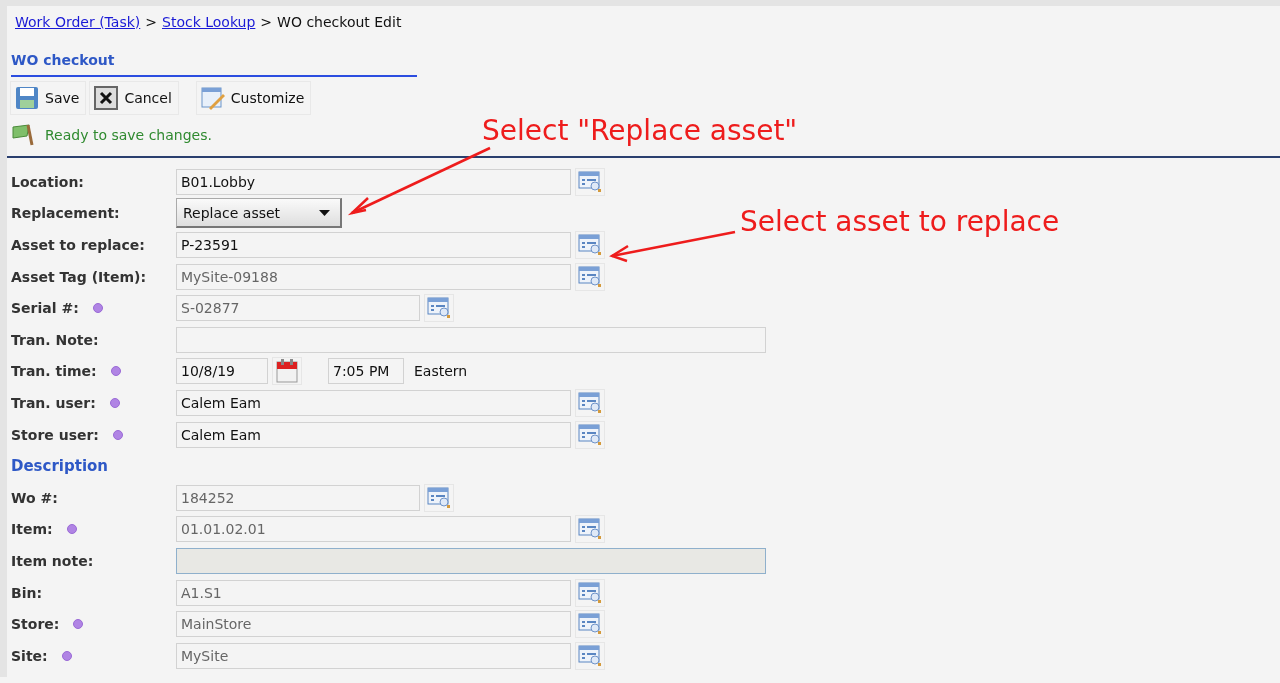  I want to click on input-field: 01.01.02.01, so click(373, 529).